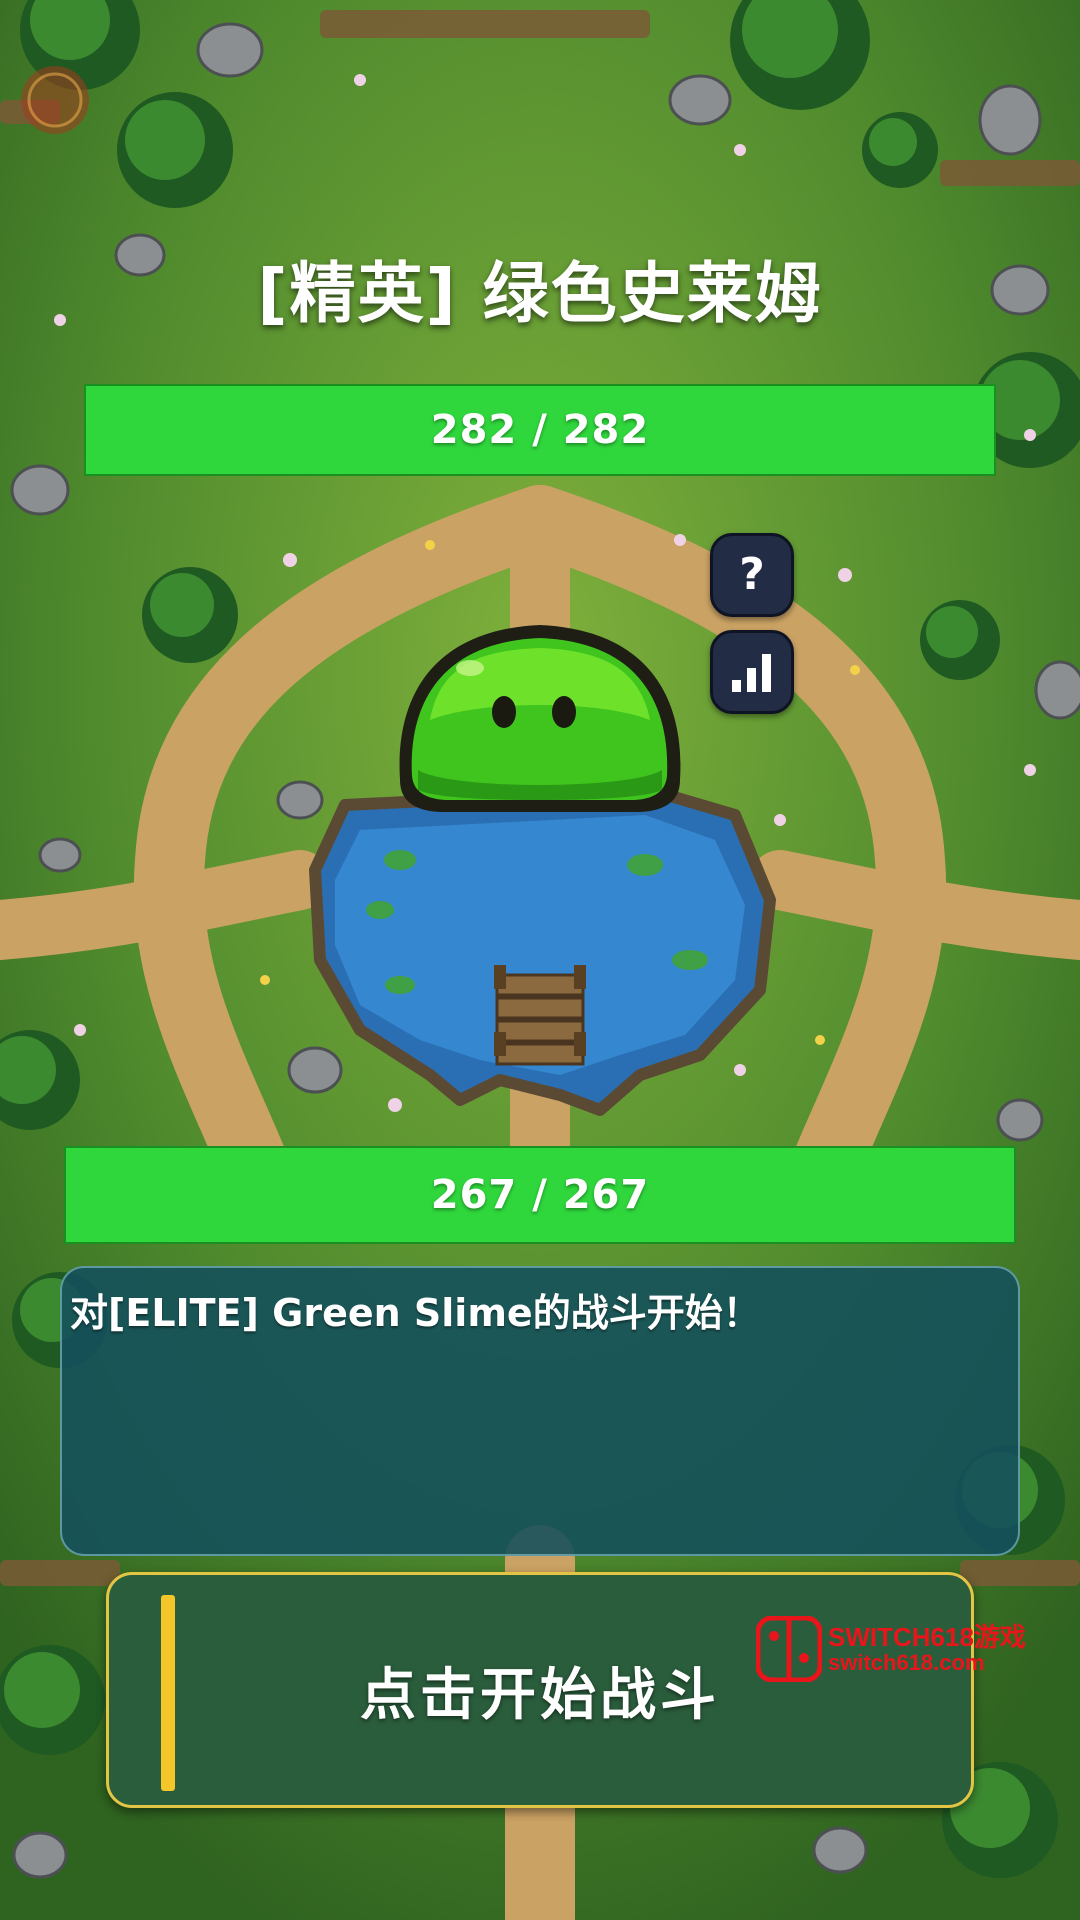 Image resolution: width=1080 pixels, height=1920 pixels. I want to click on start-battle-button: 点击开始战斗, so click(540, 1690).